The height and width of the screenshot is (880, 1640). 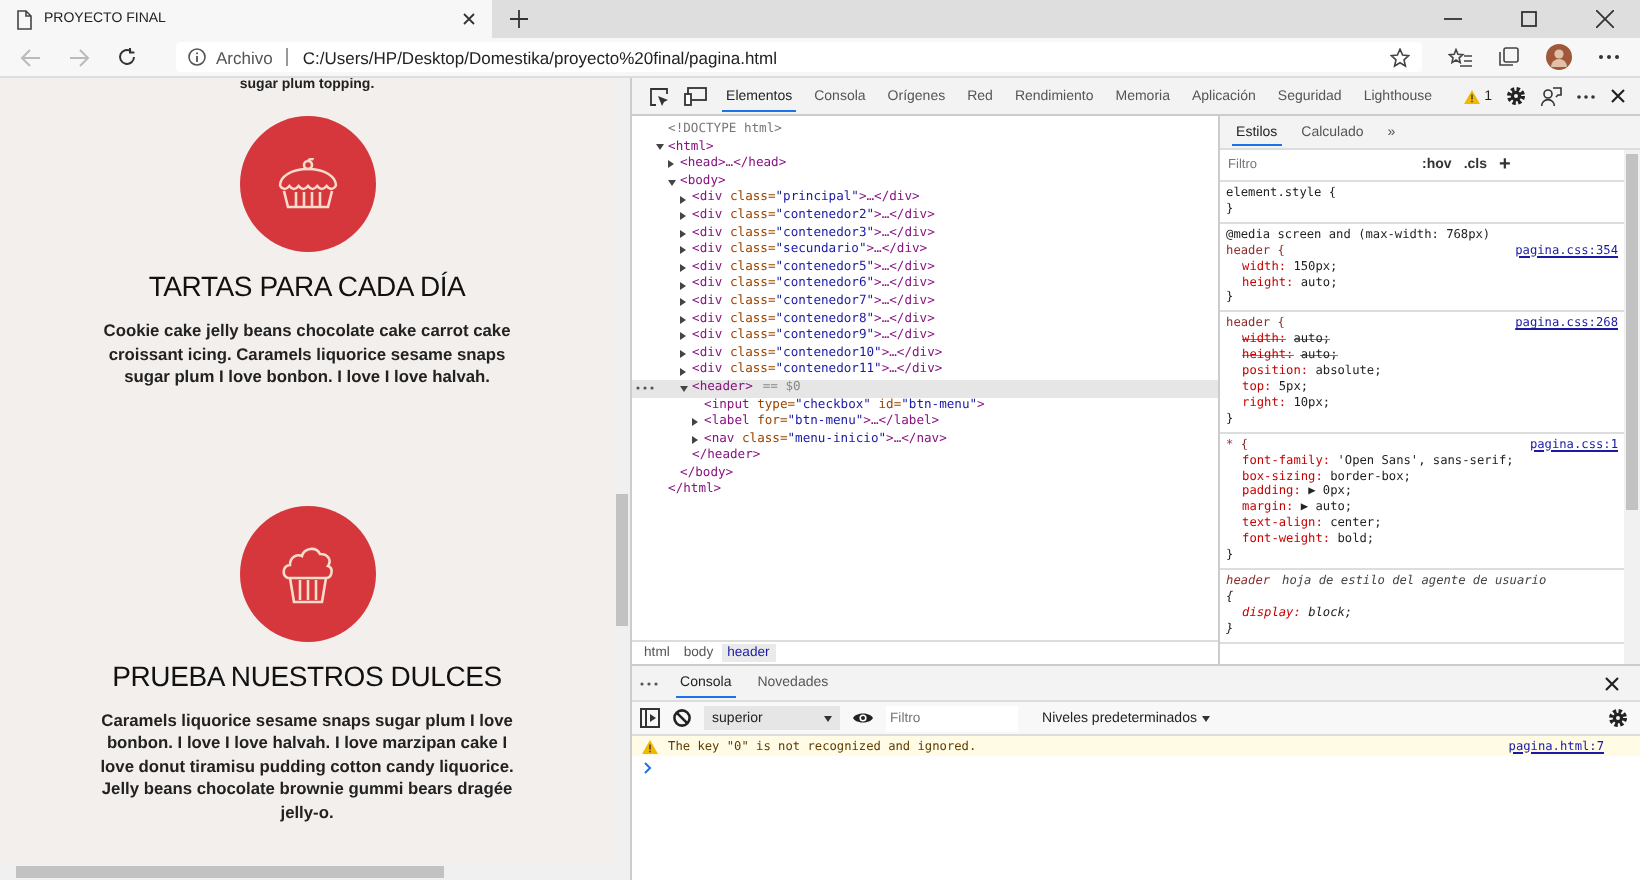 What do you see at coordinates (1460, 57) in the screenshot?
I see `favorites-icon` at bounding box center [1460, 57].